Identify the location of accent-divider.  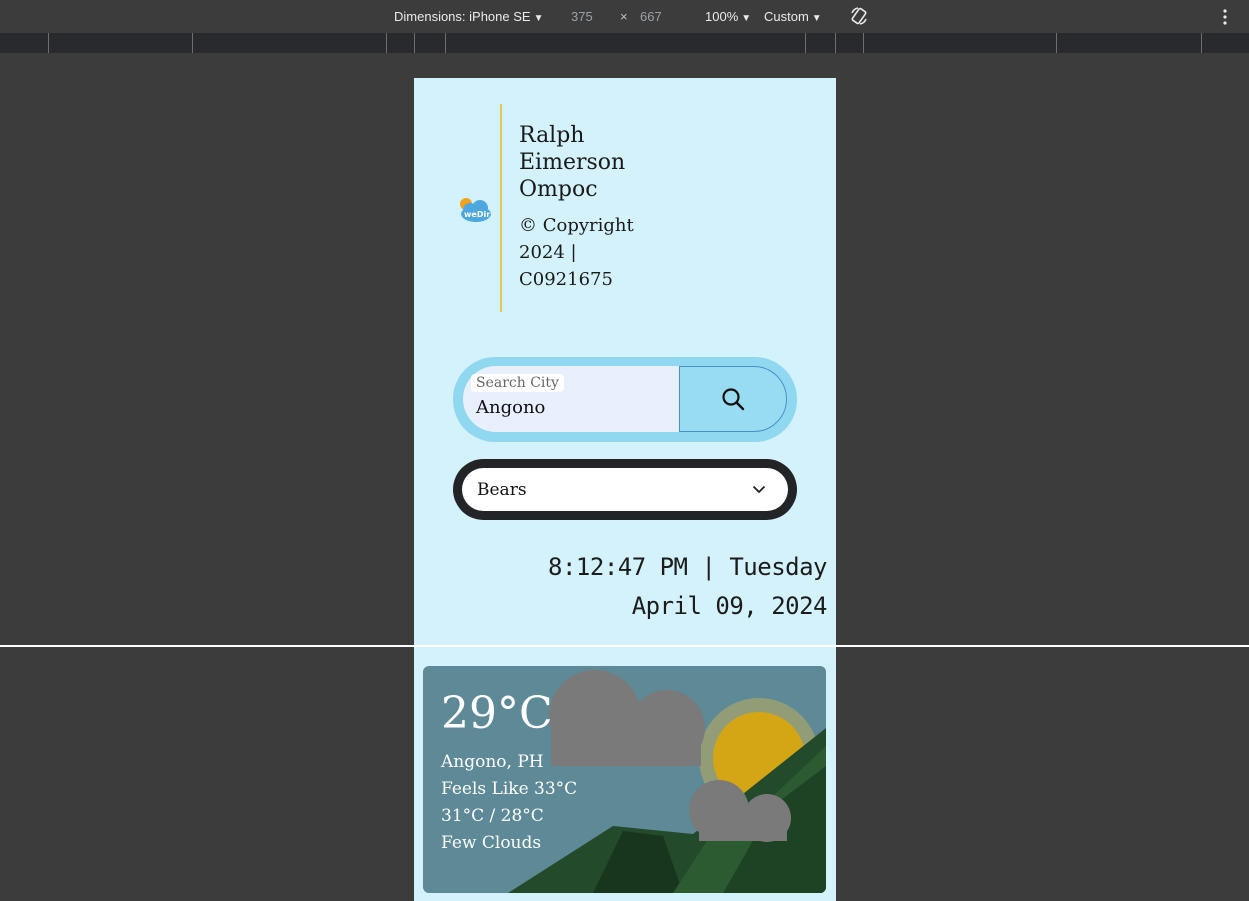
(501, 208).